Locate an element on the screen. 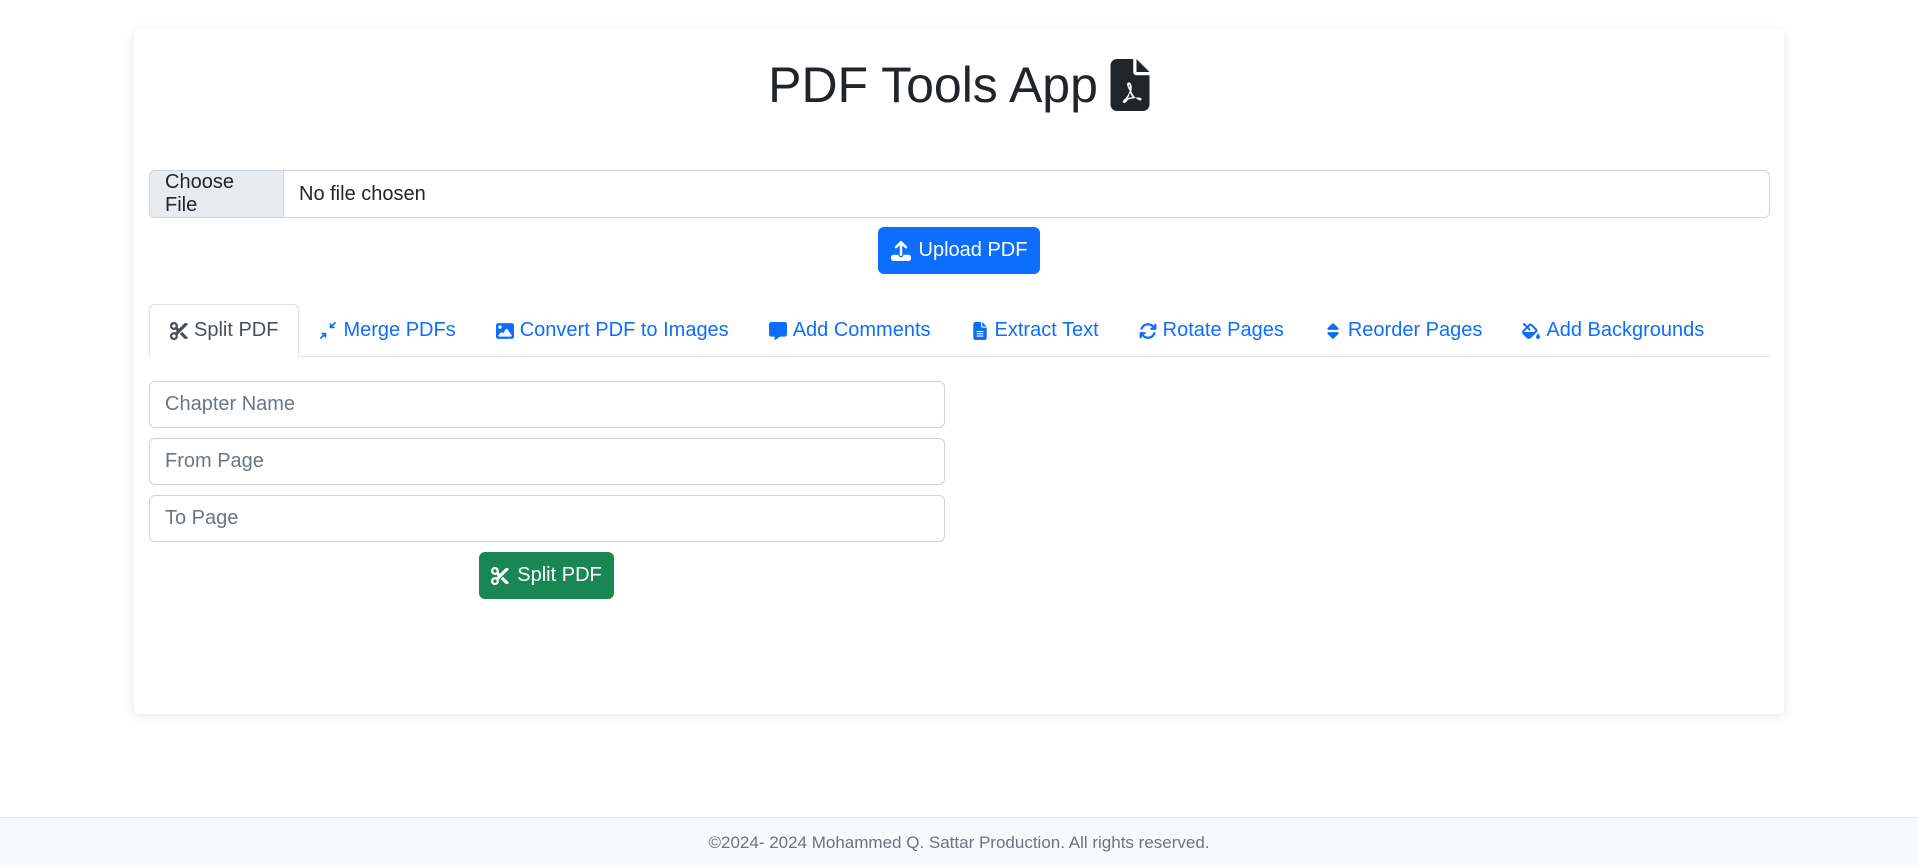  tab-convert-pdf-to-images: Convert PDF to Images is located at coordinates (612, 330).